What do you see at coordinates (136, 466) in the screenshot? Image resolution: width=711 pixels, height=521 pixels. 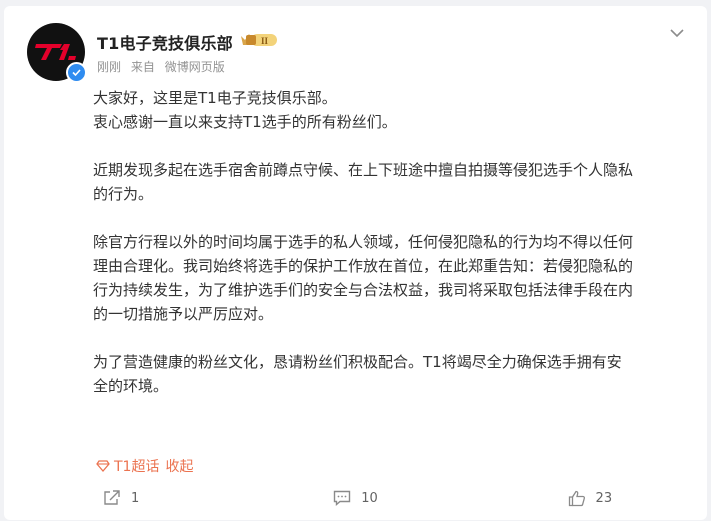 I see `supertopic-link: T1超话` at bounding box center [136, 466].